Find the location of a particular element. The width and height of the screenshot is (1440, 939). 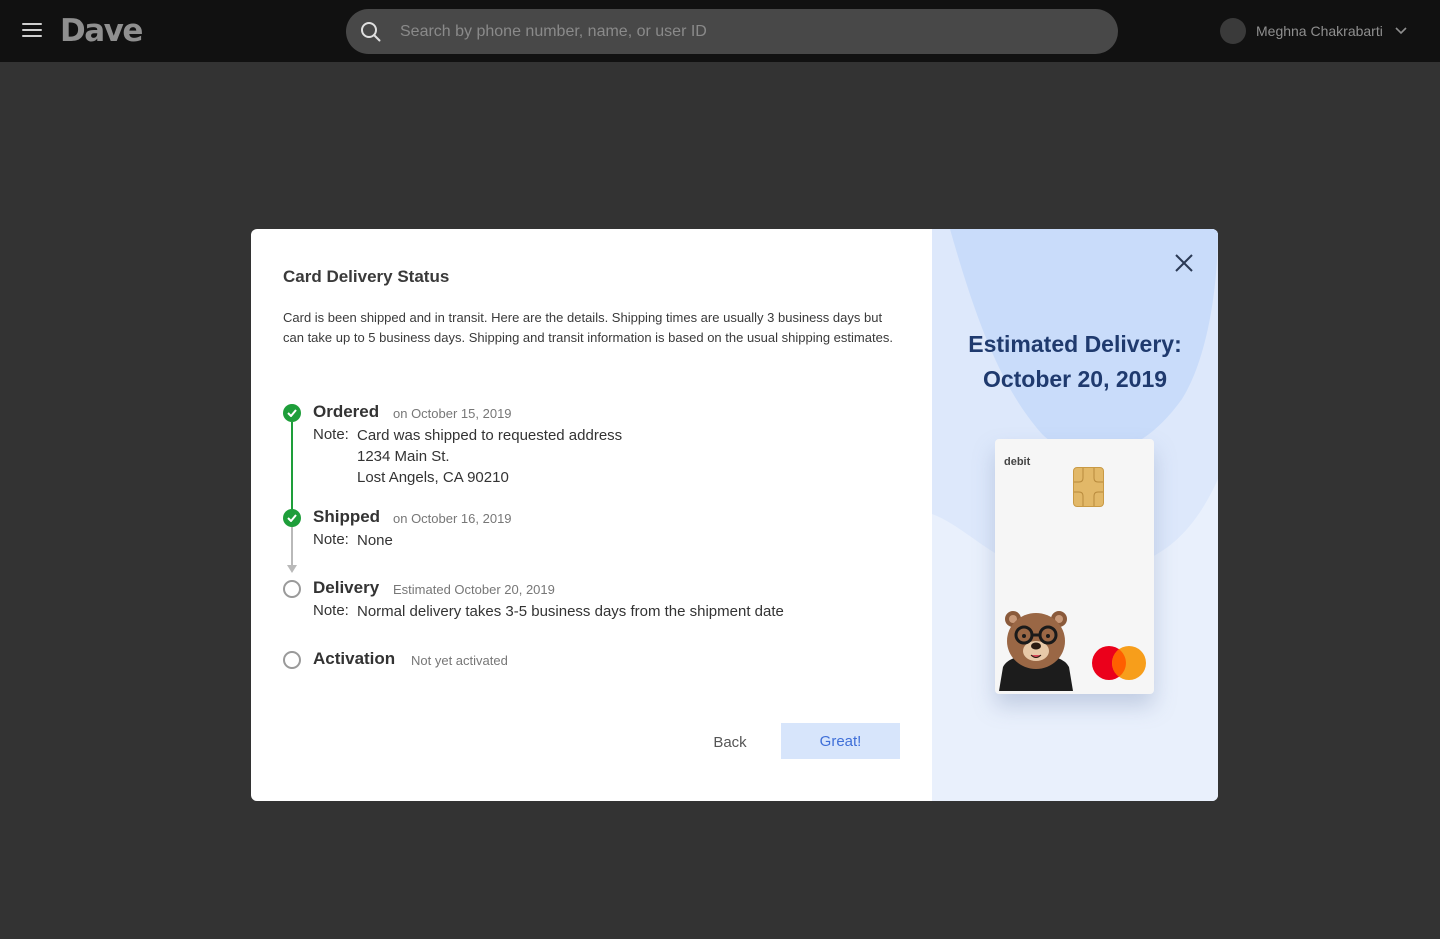

search-icon is located at coordinates (371, 32).